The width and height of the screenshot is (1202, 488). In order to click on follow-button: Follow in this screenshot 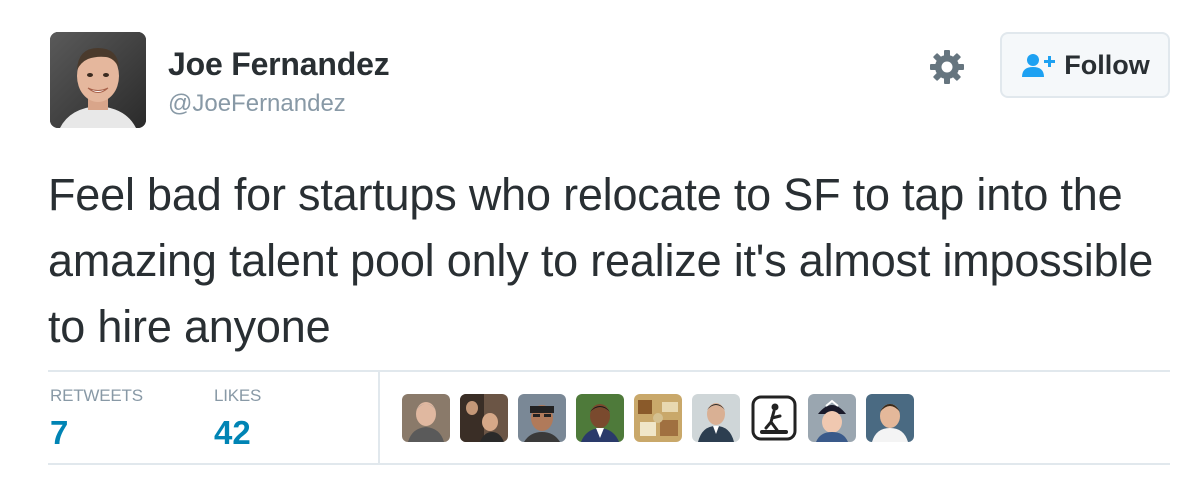, I will do `click(1085, 65)`.